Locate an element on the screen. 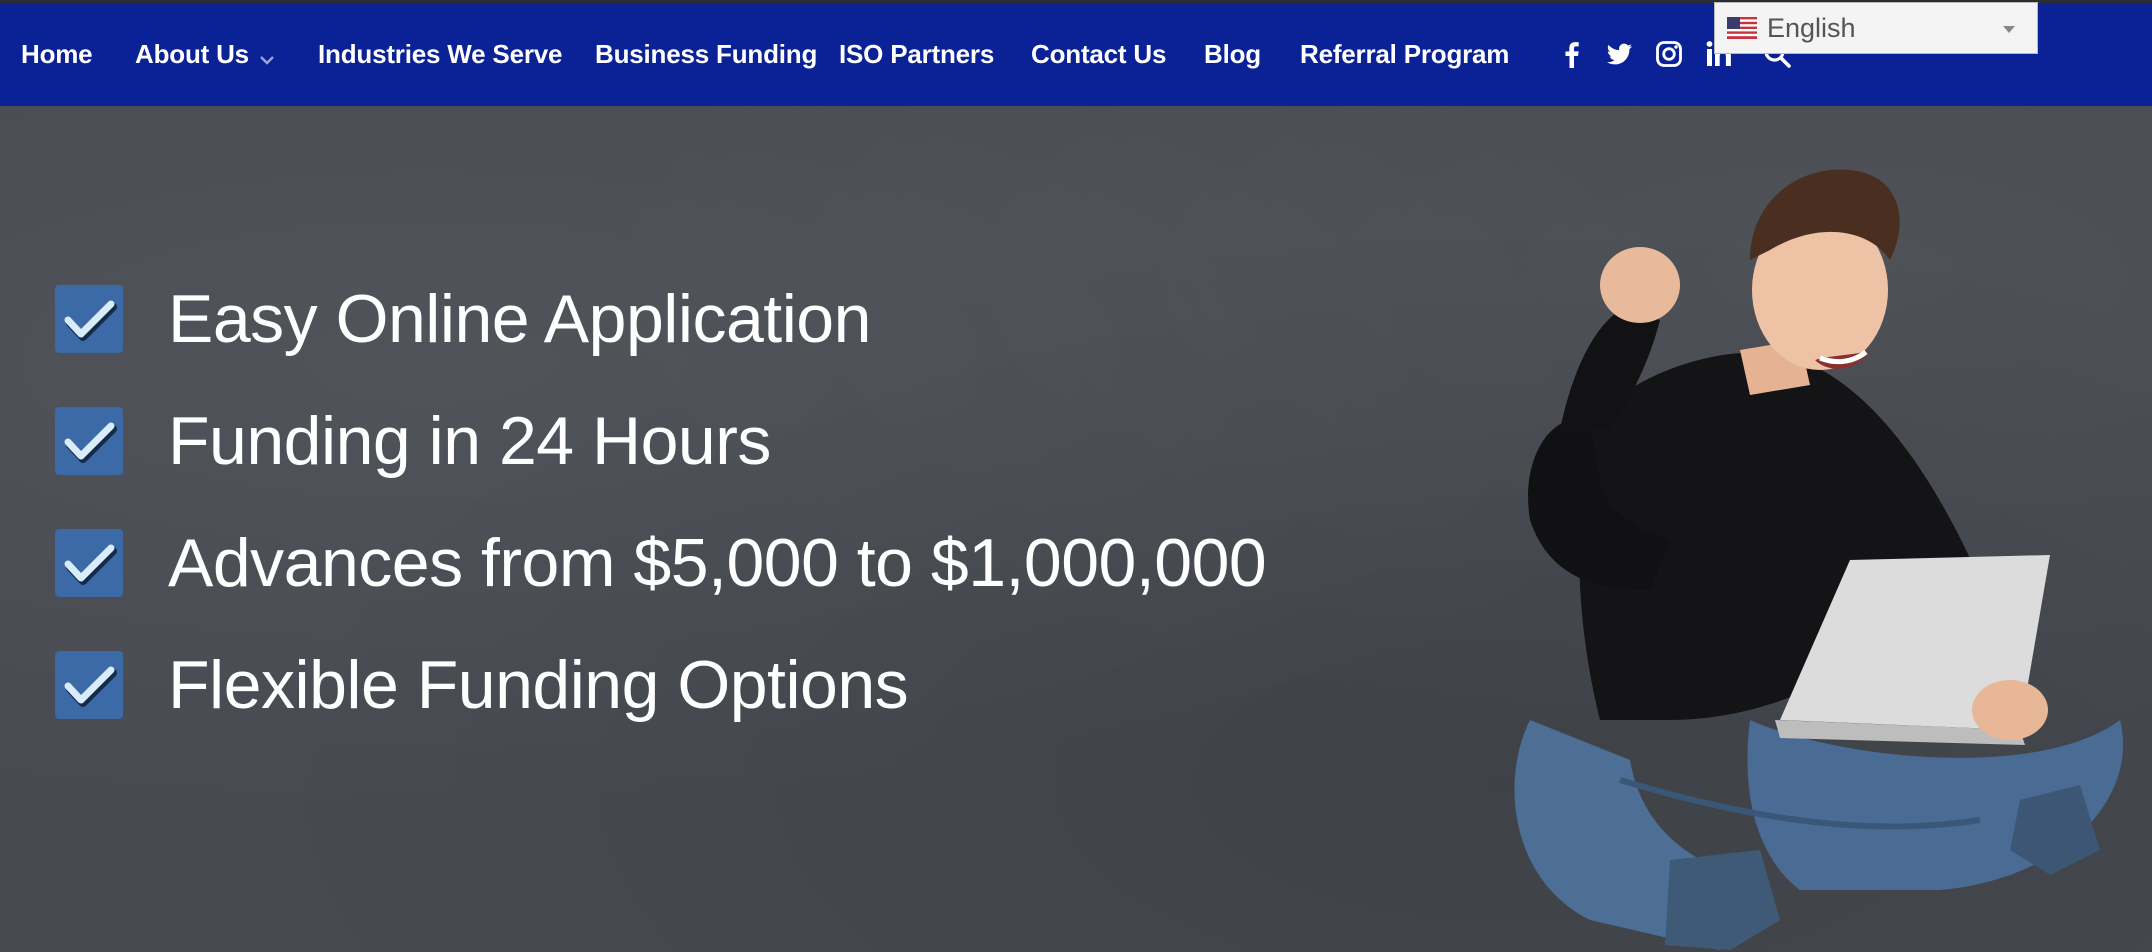  nav-about-us: About Us is located at coordinates (205, 55).